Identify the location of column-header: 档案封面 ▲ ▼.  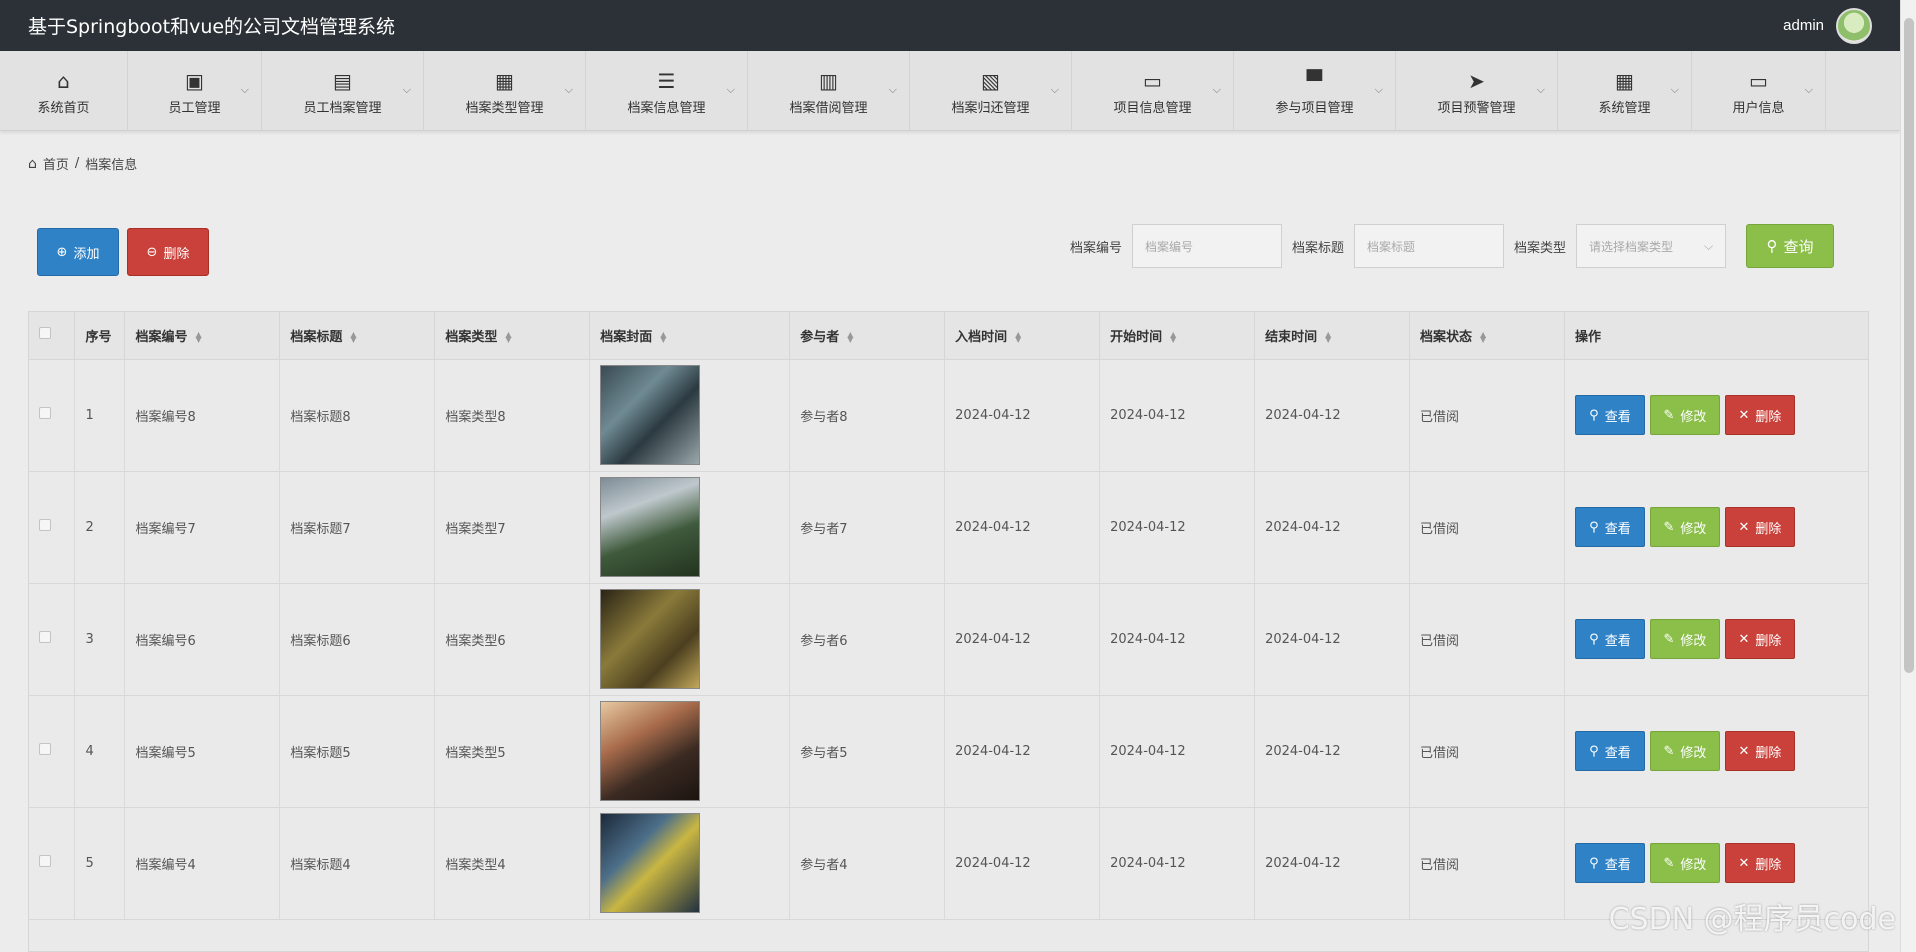
(690, 336).